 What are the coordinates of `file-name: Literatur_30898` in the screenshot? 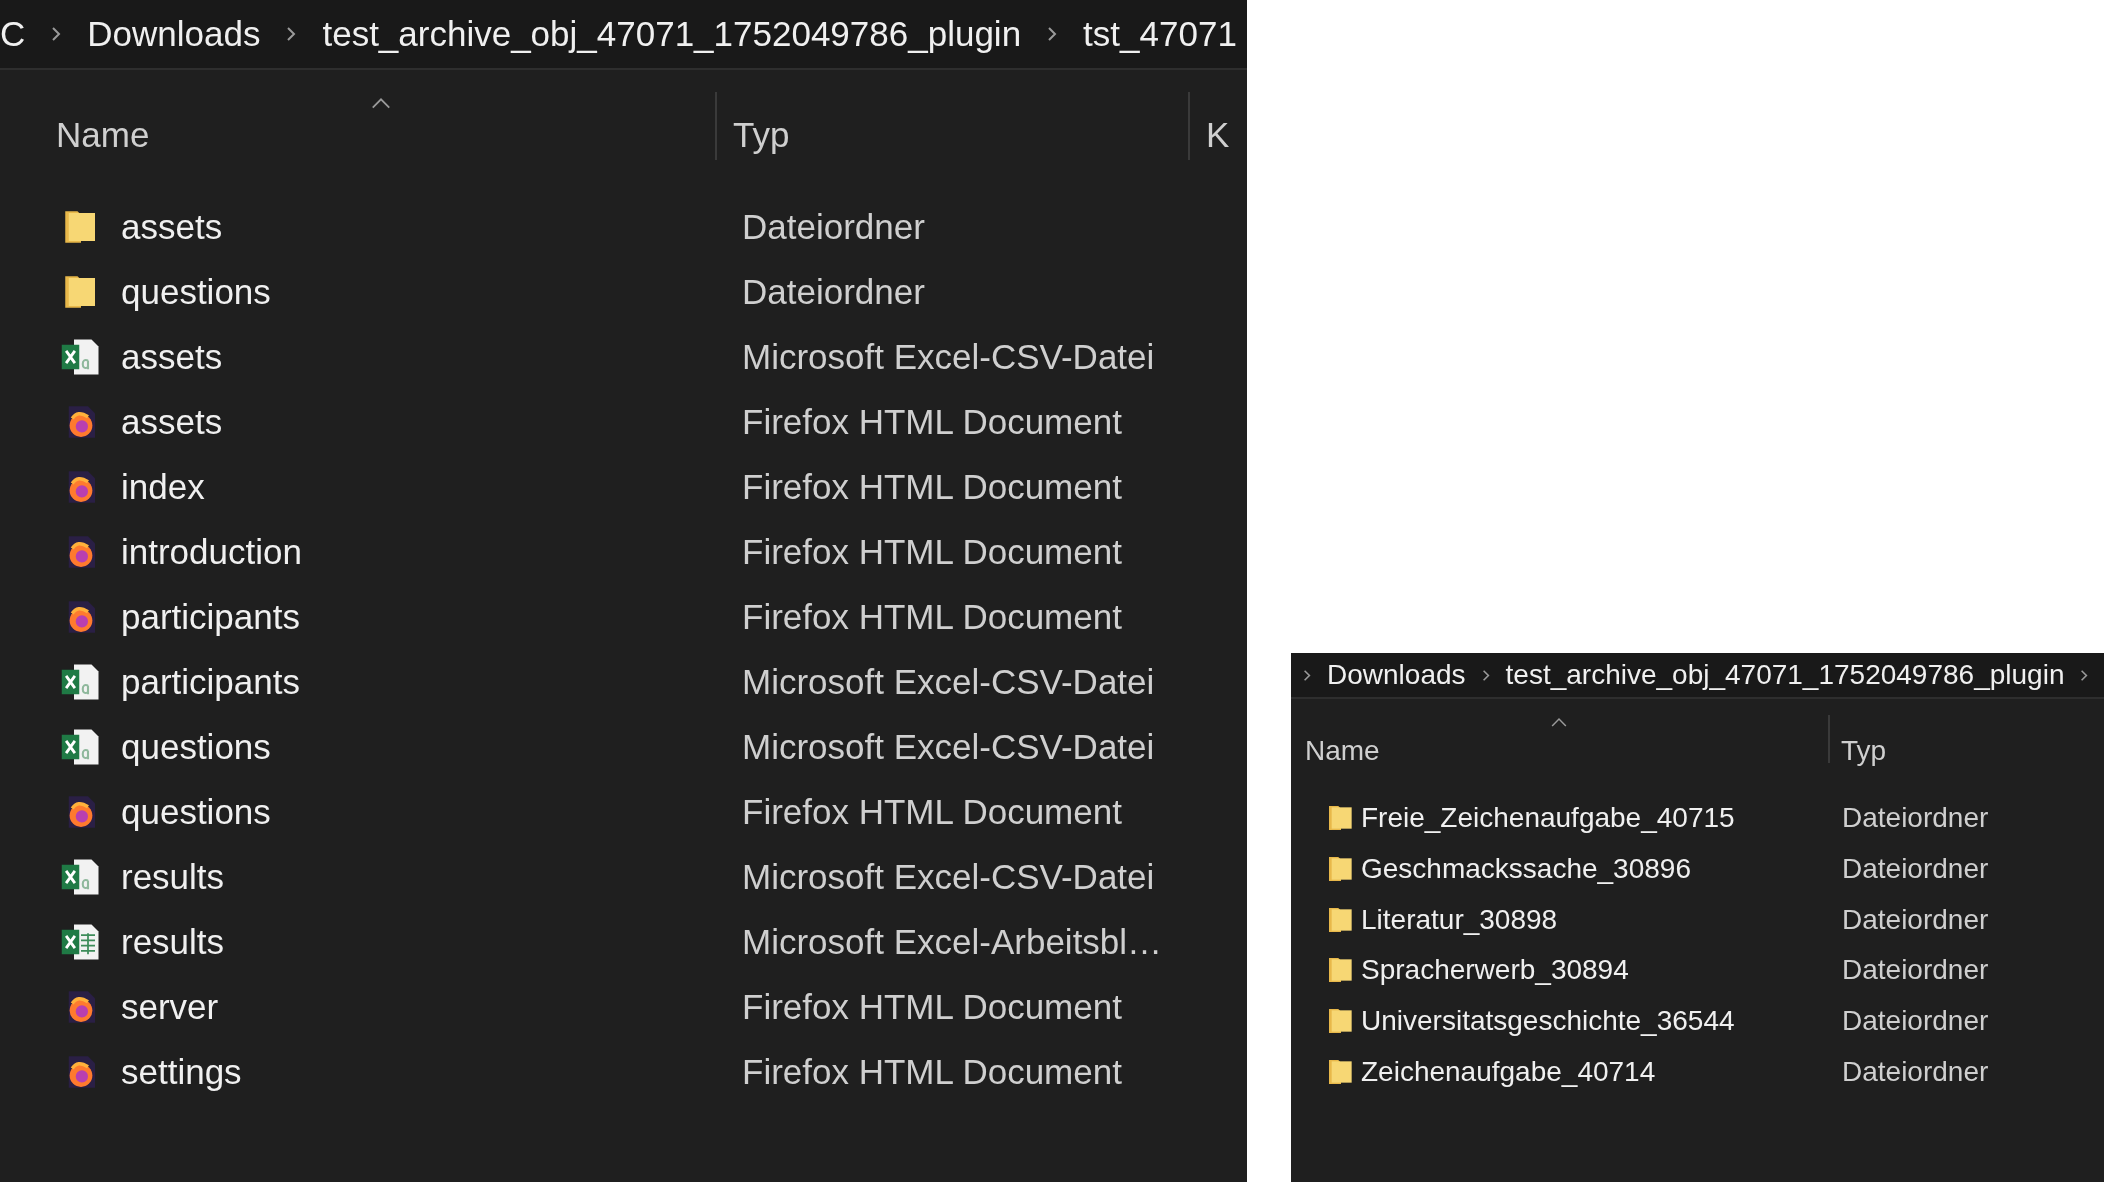 It's located at (1459, 919).